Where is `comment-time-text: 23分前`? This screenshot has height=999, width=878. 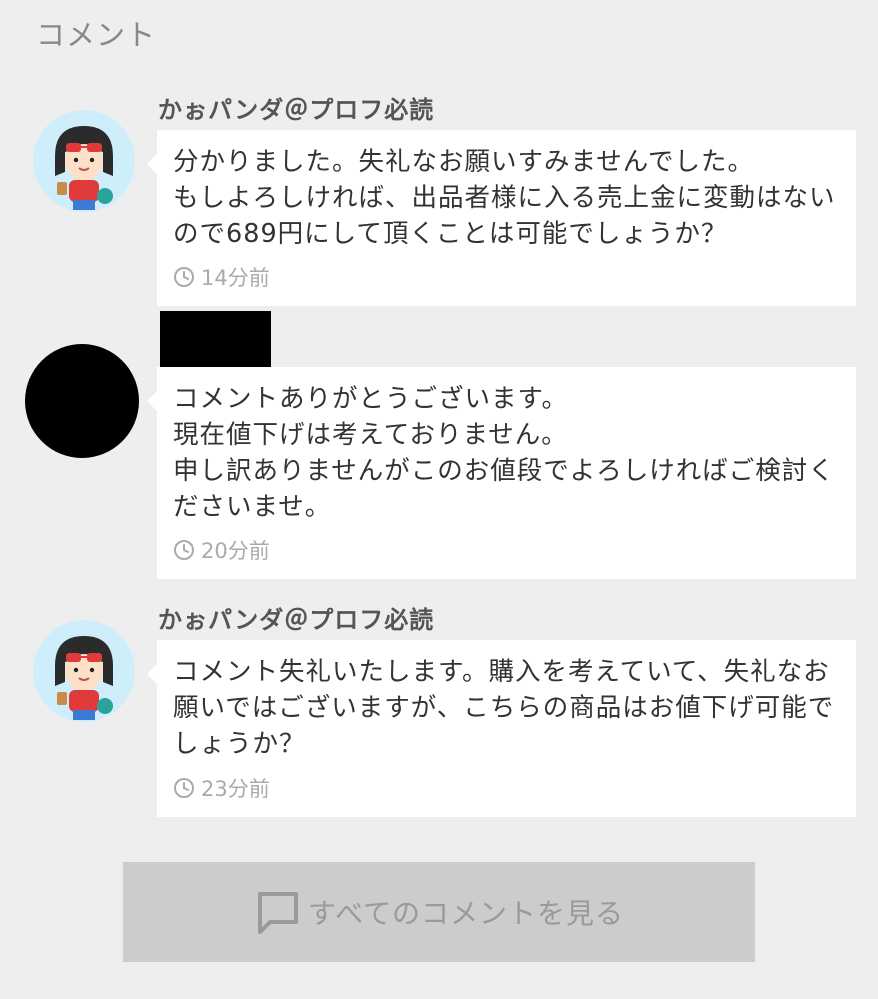
comment-time-text: 23分前 is located at coordinates (235, 789).